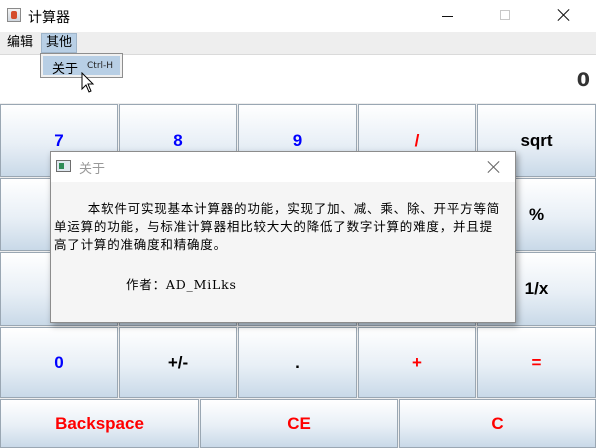 This screenshot has width=596, height=448. I want to click on java-app-icon, so click(14, 15).